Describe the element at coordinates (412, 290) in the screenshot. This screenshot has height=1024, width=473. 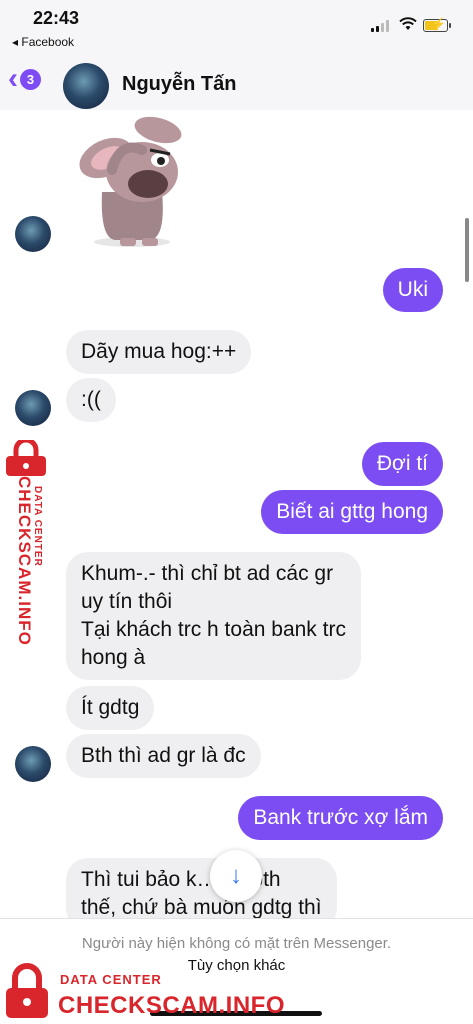
I see `message-bubble-outgoing: Uki` at that location.